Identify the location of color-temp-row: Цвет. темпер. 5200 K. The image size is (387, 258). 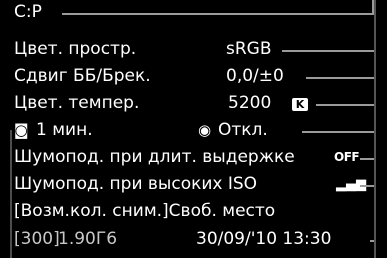
(187, 104).